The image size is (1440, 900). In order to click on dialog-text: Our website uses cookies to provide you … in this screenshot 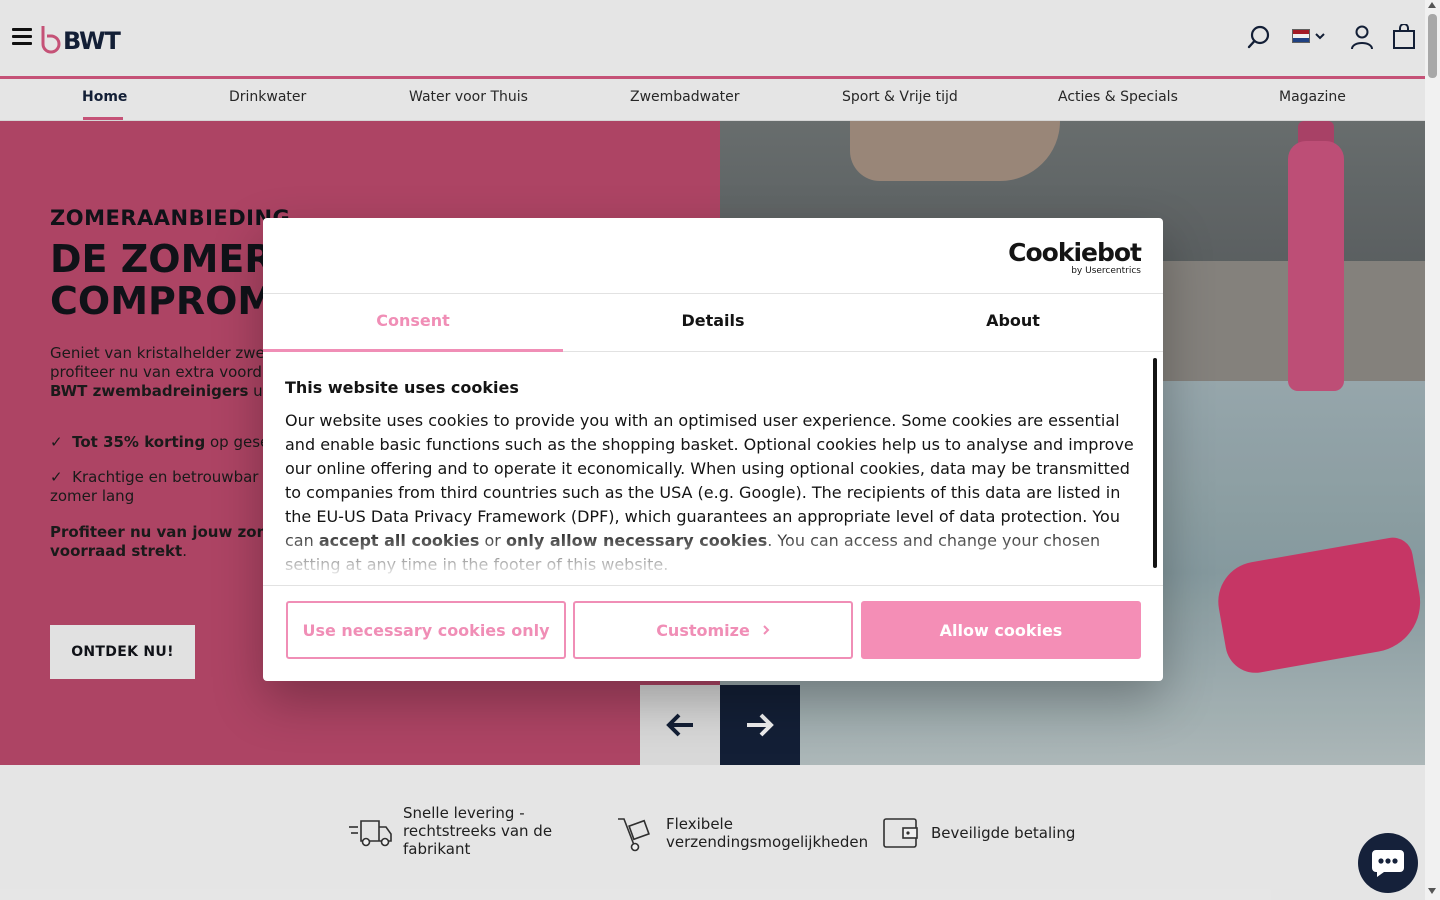, I will do `click(712, 493)`.